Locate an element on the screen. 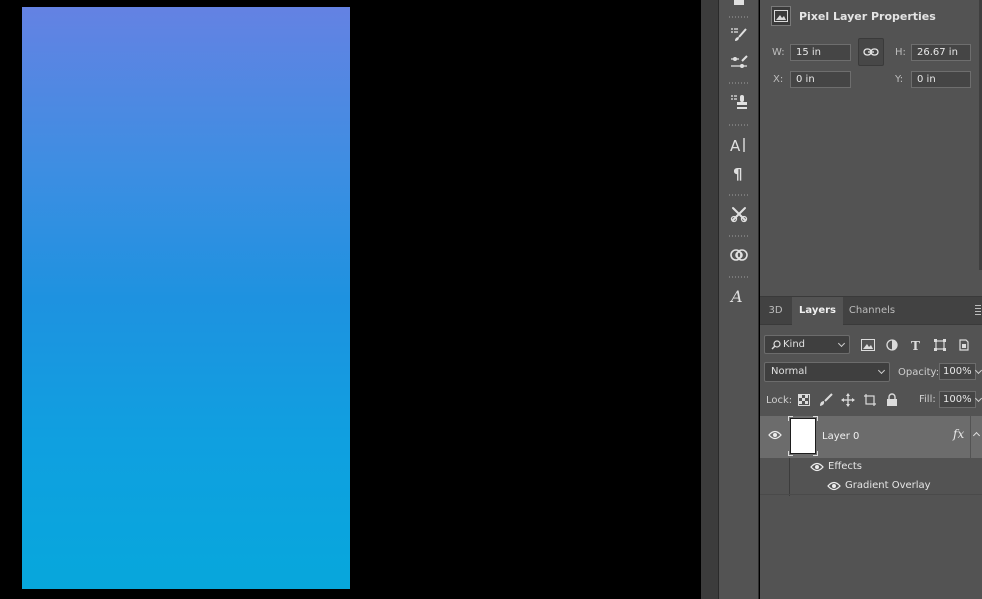  lock-position-icon is located at coordinates (848, 400).